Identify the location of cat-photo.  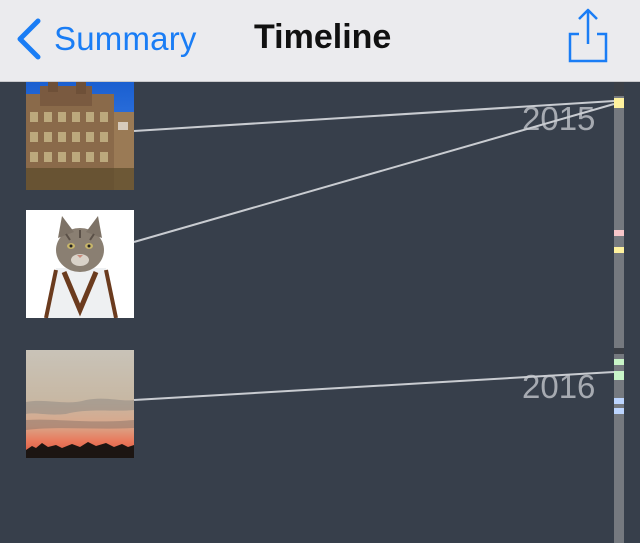
(80, 264).